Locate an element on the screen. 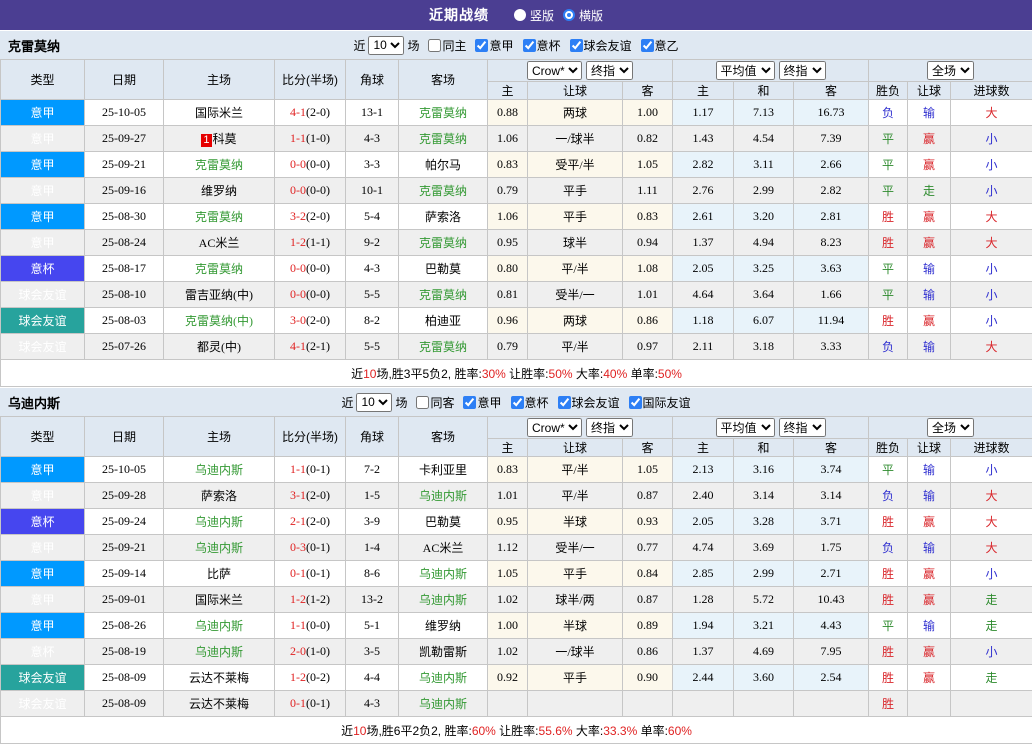 The width and height of the screenshot is (1032, 744). topbar: 近期战绩 竖版 横版 is located at coordinates (516, 15).